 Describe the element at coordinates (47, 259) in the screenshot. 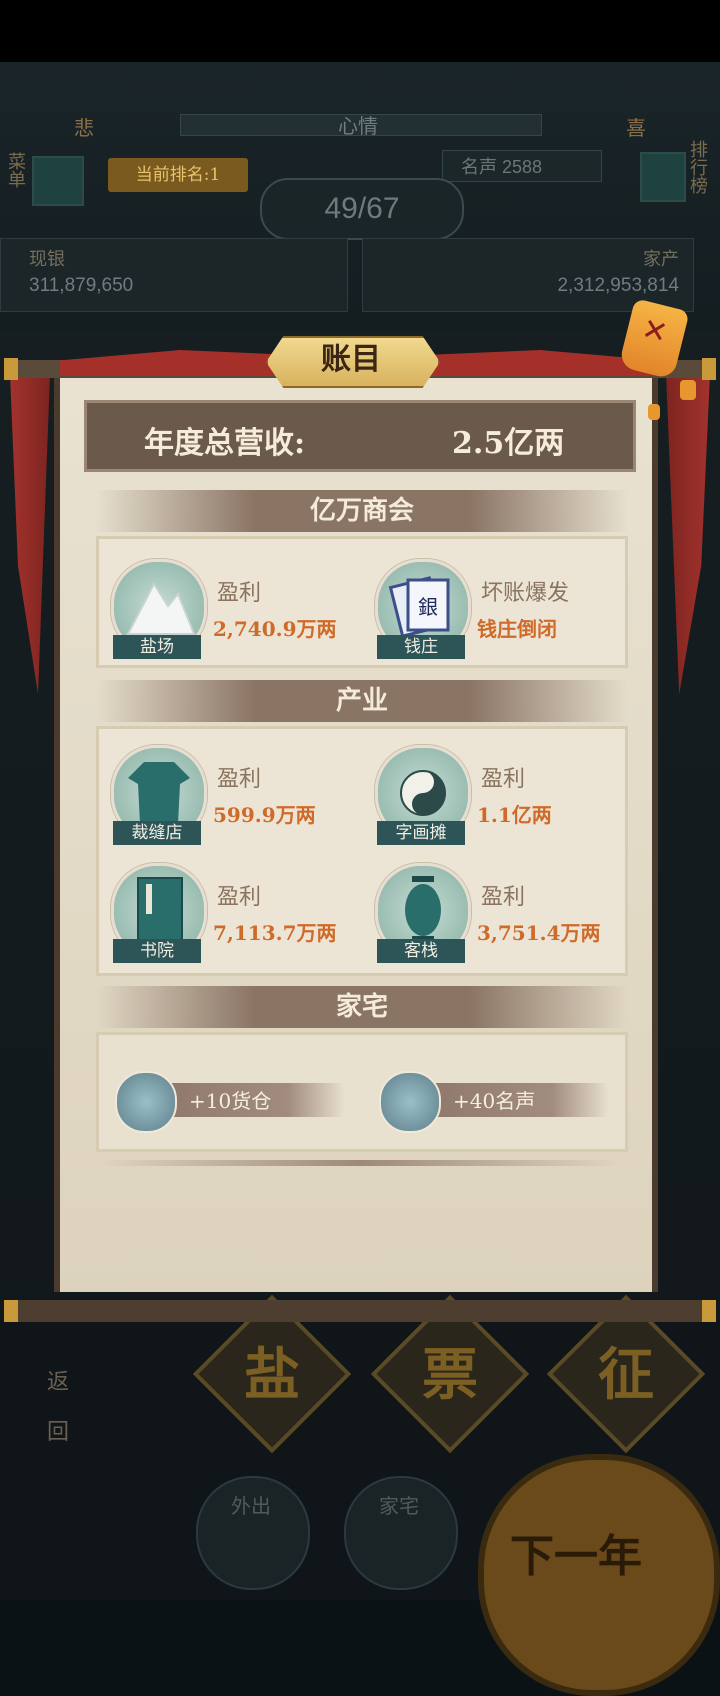

I see `silver-label: 现银` at that location.